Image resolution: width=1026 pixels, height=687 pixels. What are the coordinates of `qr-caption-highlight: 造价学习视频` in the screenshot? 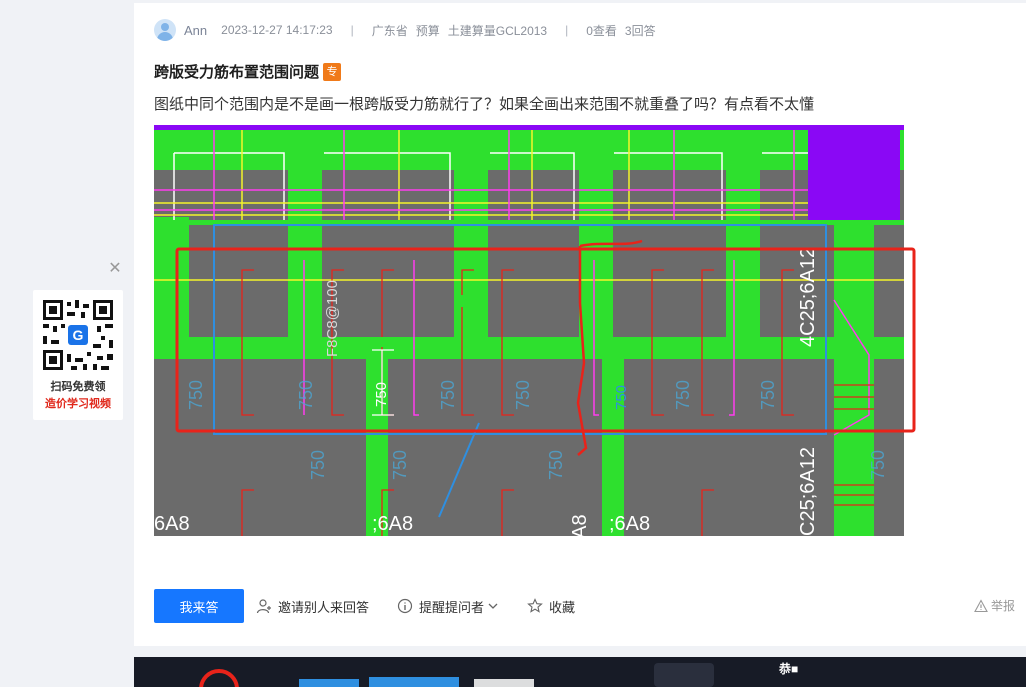 It's located at (78, 404).